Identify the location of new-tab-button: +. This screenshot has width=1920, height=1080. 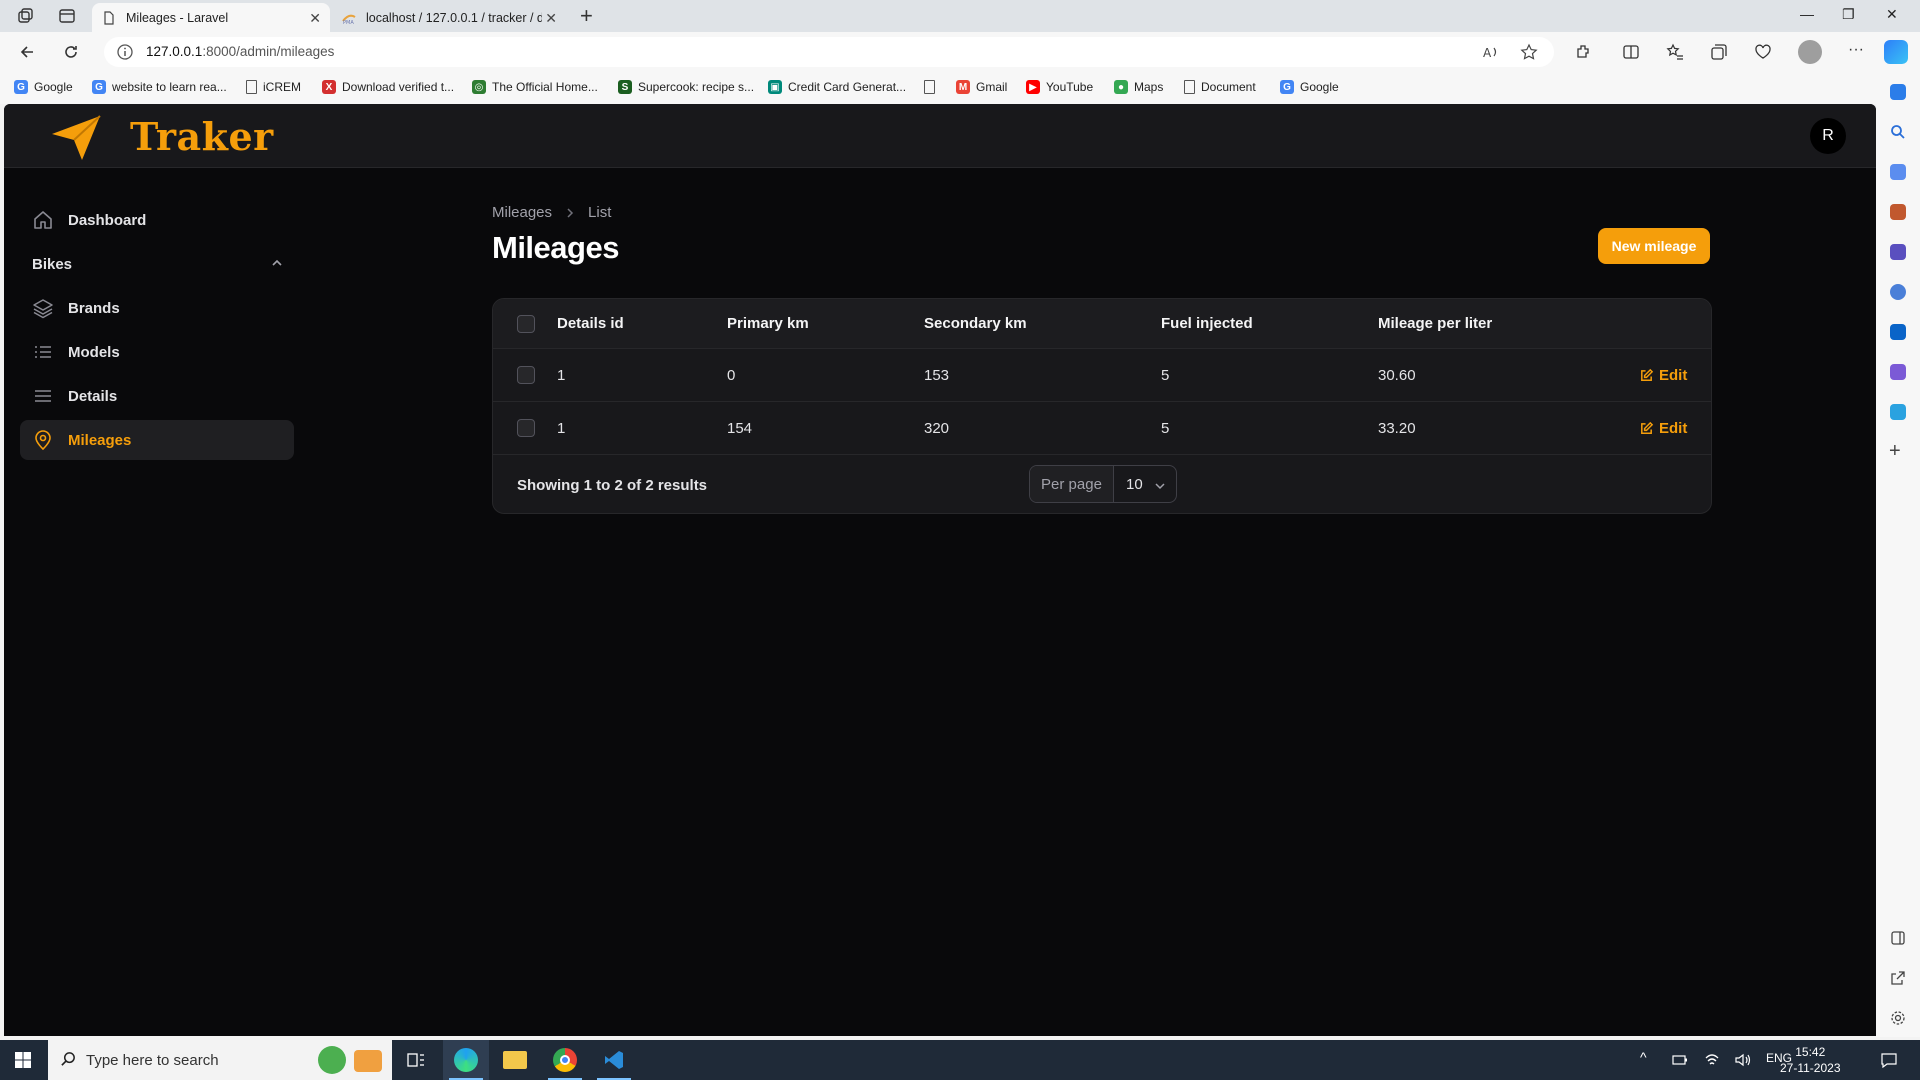
(586, 16).